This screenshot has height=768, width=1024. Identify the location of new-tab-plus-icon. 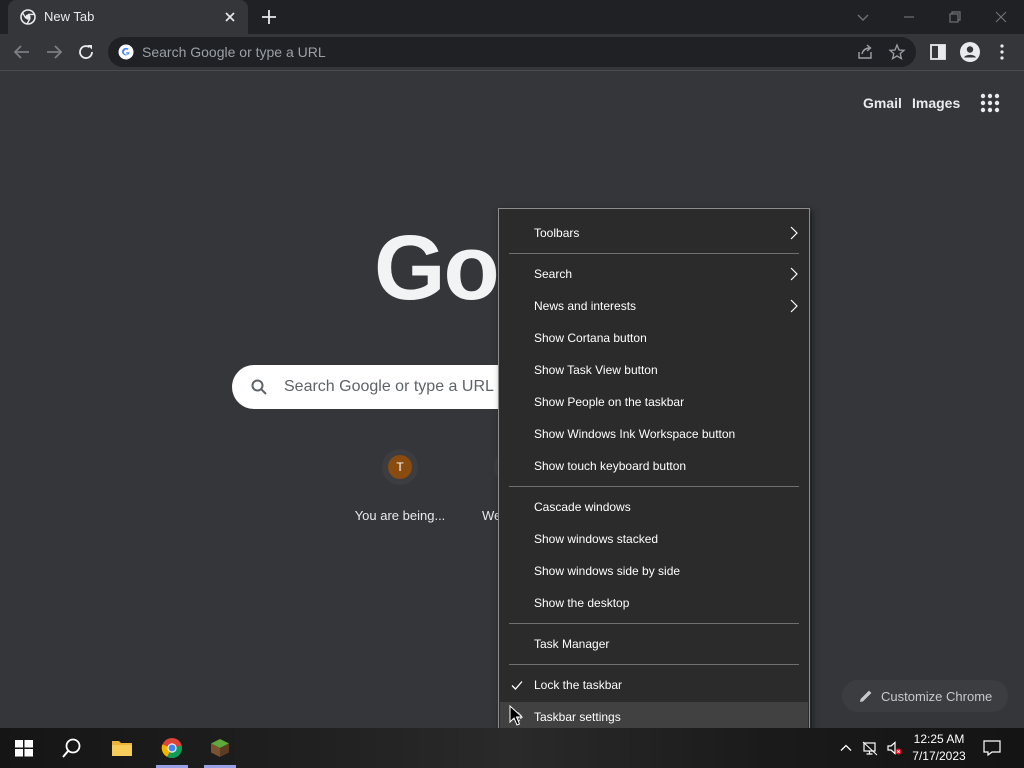
(269, 17).